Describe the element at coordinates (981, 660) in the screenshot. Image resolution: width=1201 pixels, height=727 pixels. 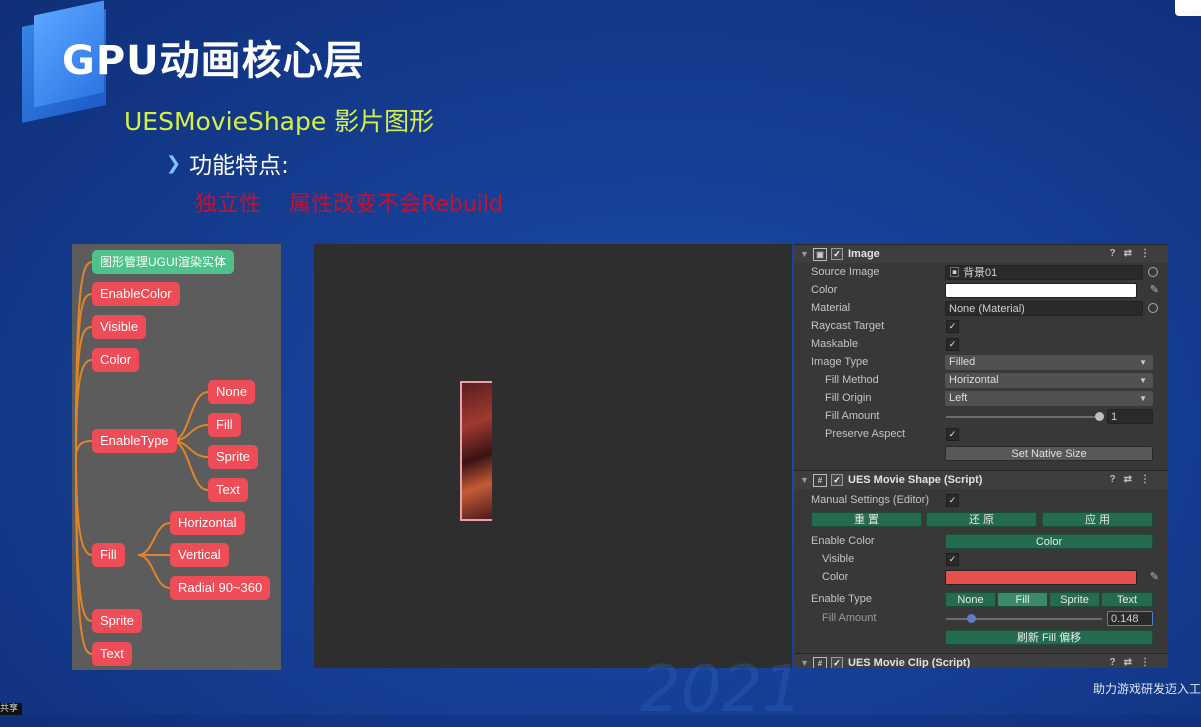
I see `movie-clip-component-header: ▼ # ✓ UES Movie Clip (Script) ?⇄⋮` at that location.